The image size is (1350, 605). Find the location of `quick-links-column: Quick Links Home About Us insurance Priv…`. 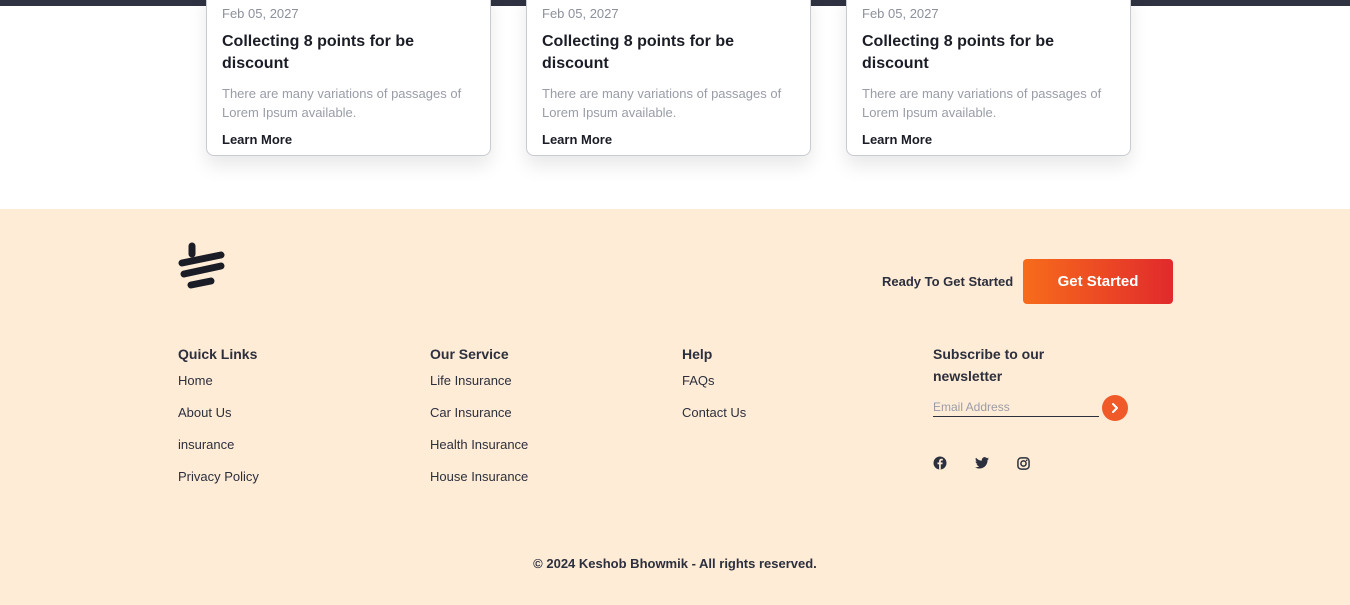

quick-links-column: Quick Links Home About Us insurance Priv… is located at coordinates (218, 422).